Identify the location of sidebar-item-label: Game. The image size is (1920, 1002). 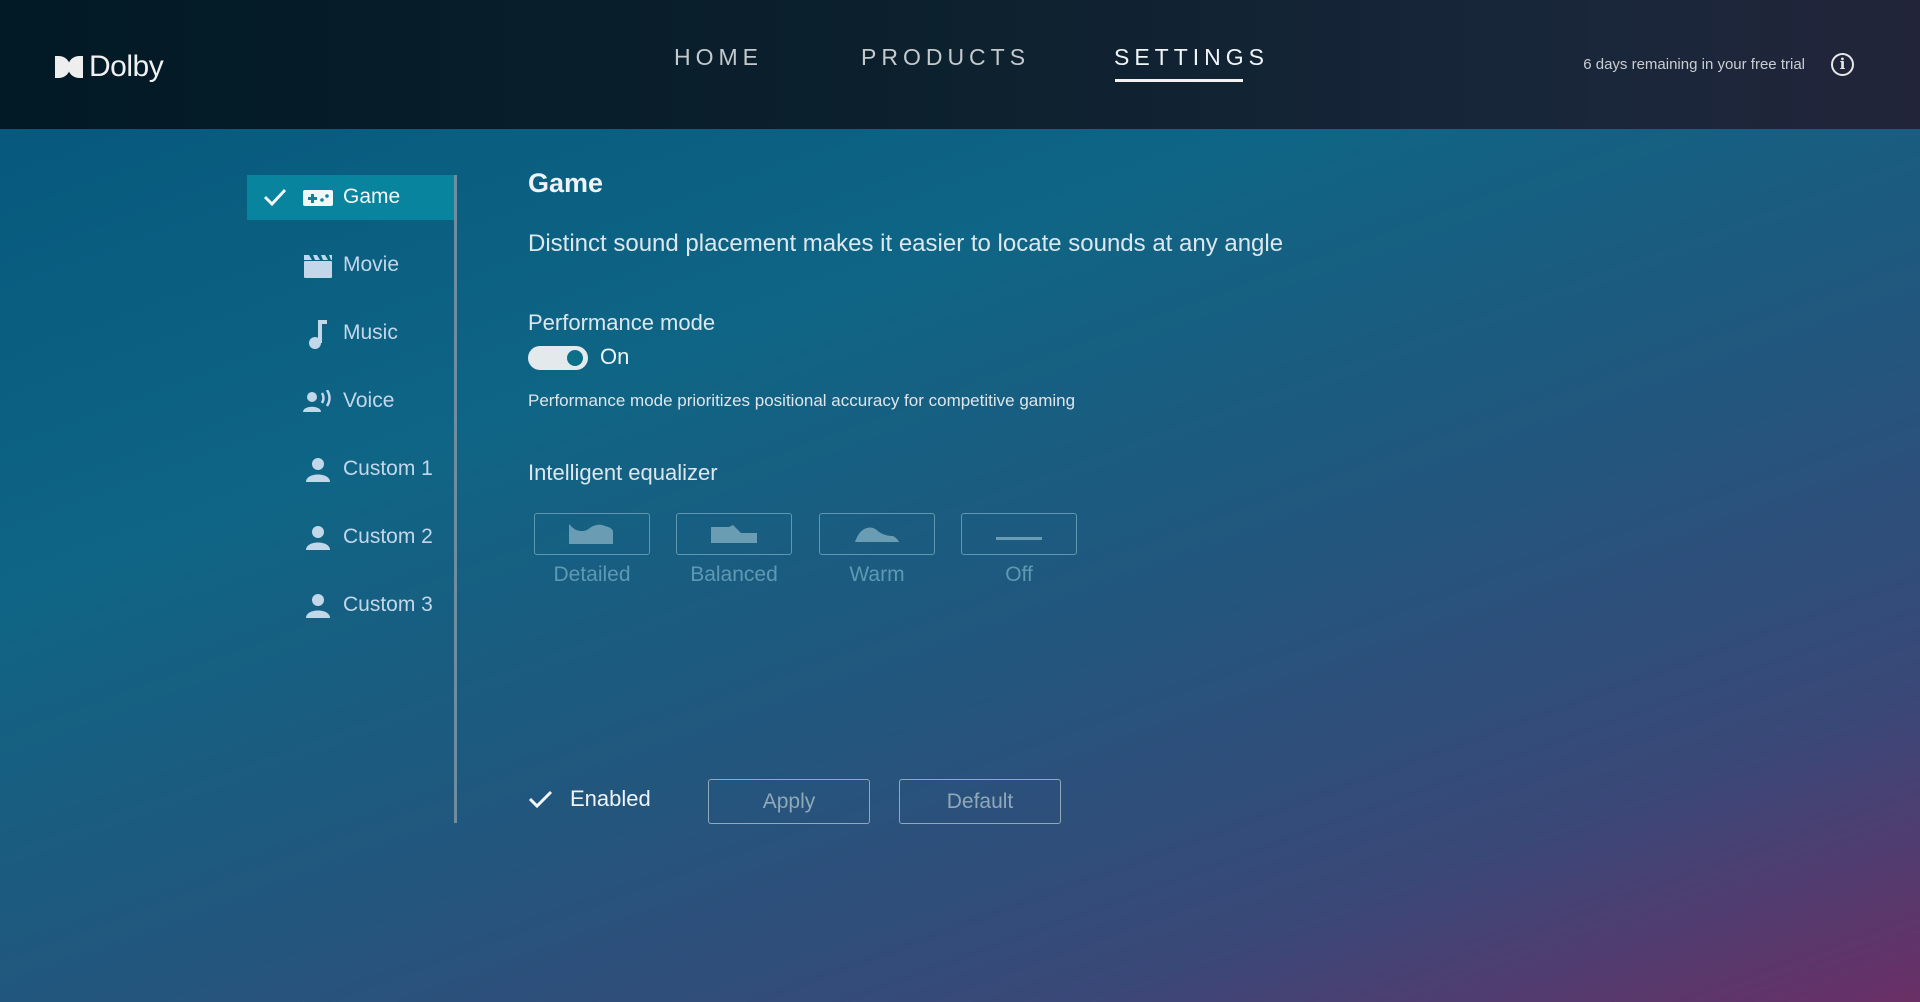
(372, 196).